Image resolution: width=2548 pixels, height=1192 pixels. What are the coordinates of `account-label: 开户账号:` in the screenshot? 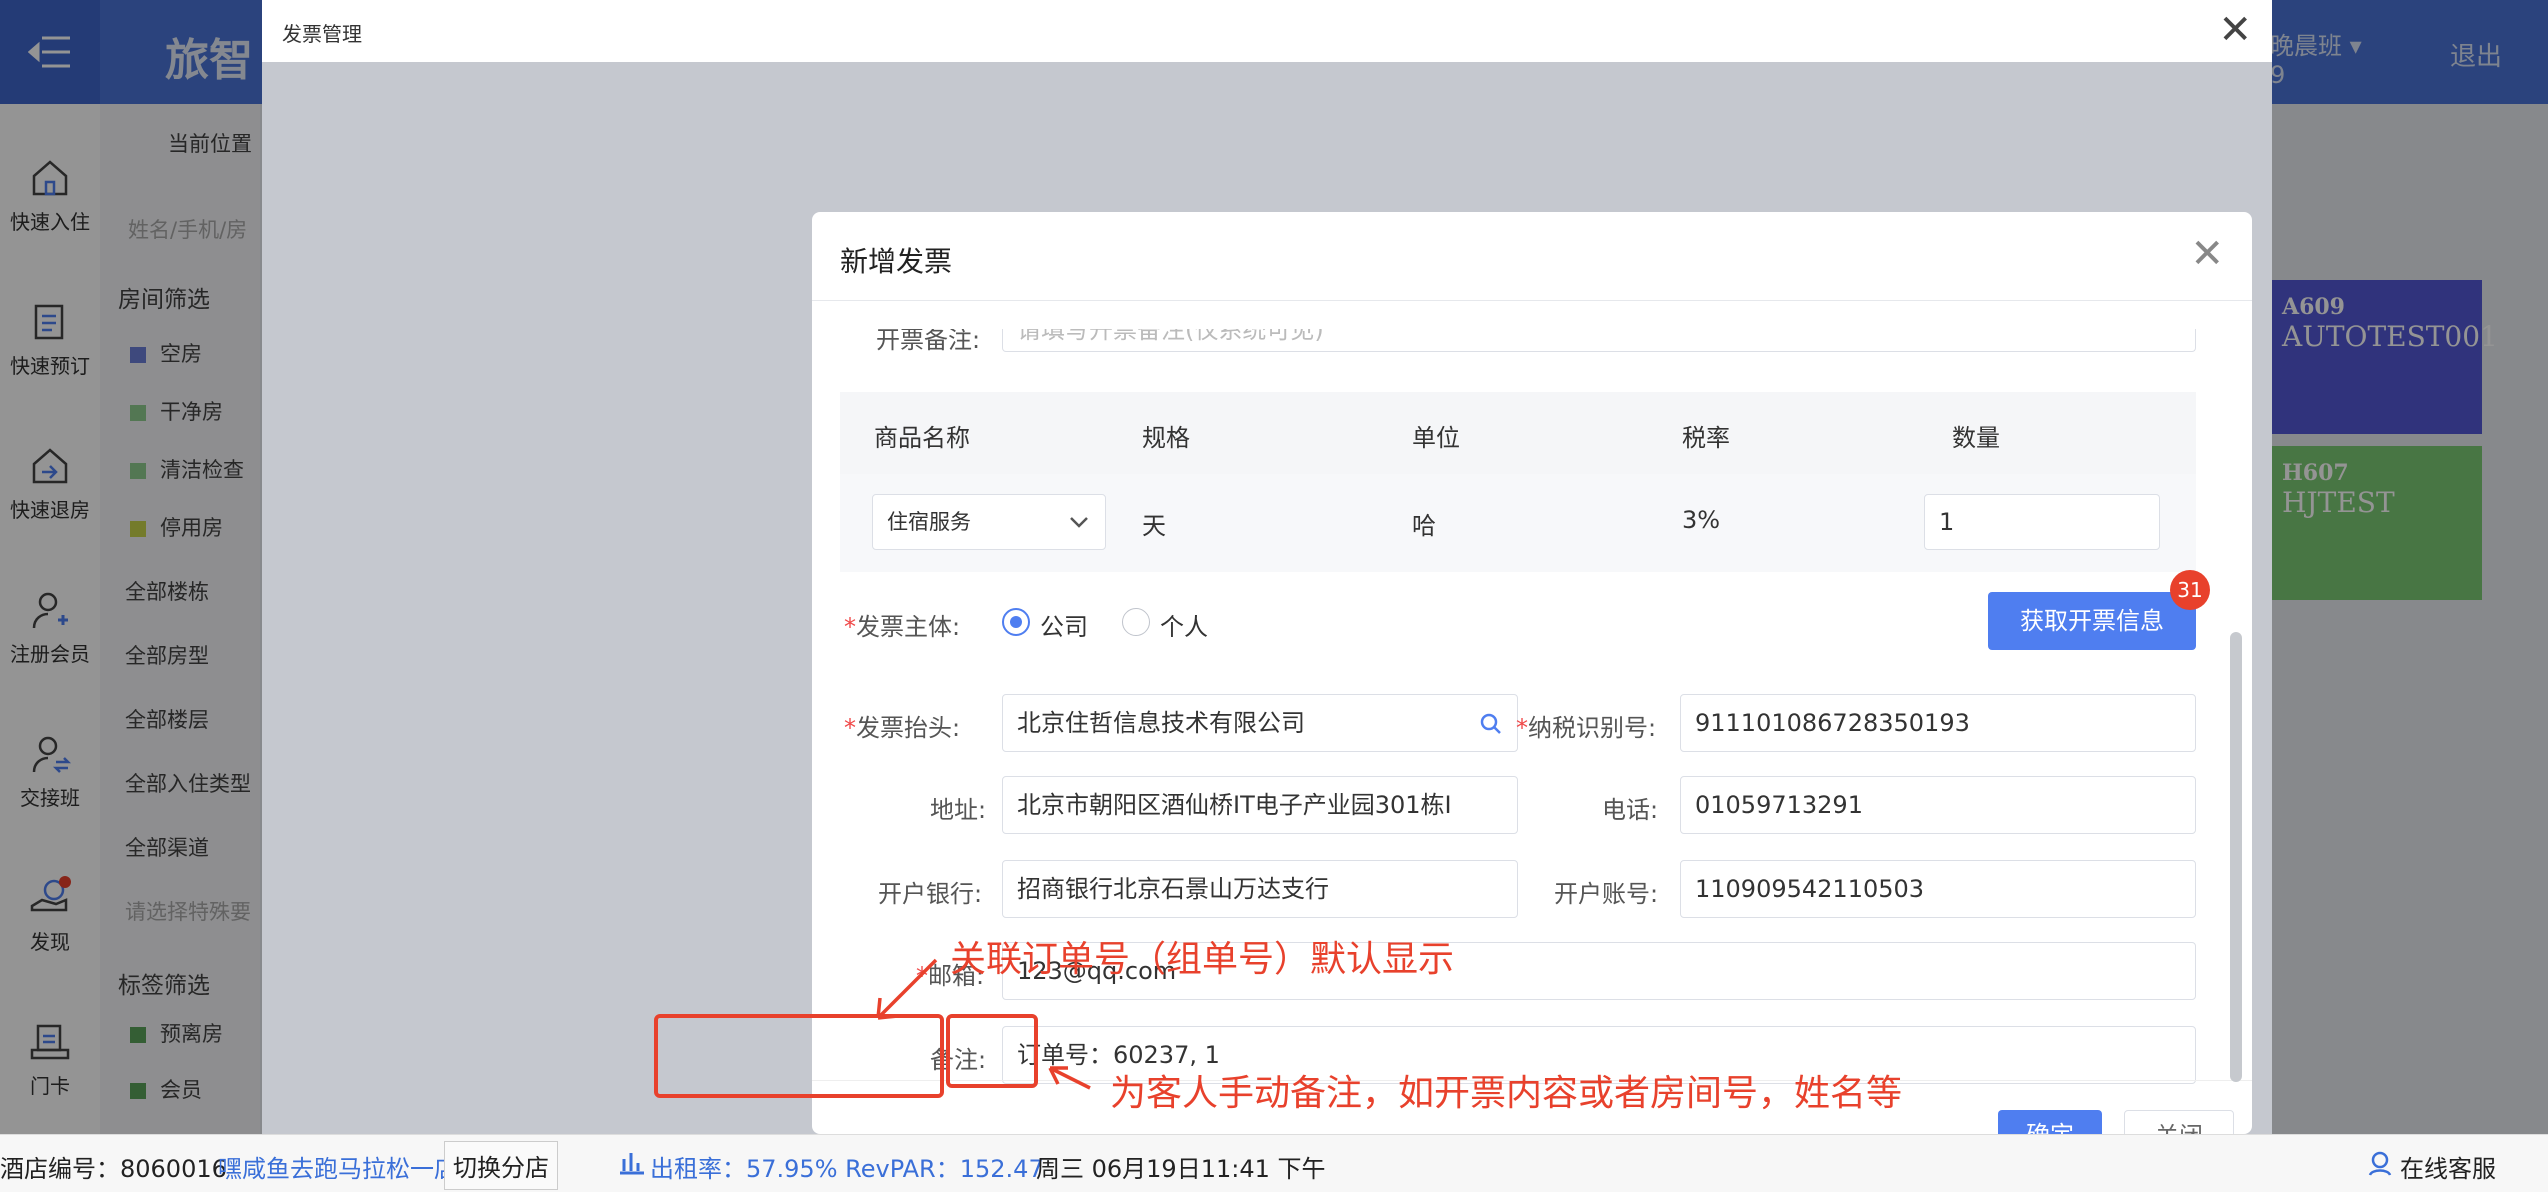 It's located at (1606, 894).